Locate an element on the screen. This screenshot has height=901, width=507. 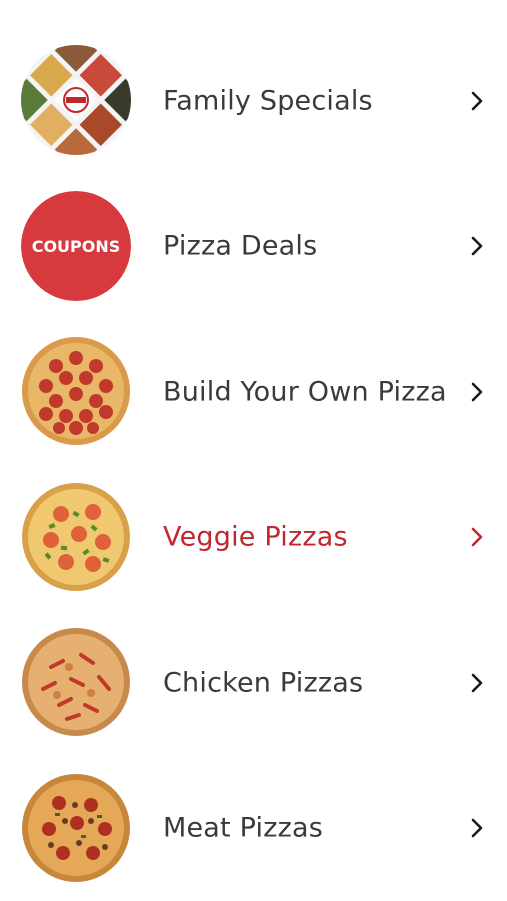
menu-item-label: Chicken Pizzas is located at coordinates (263, 682).